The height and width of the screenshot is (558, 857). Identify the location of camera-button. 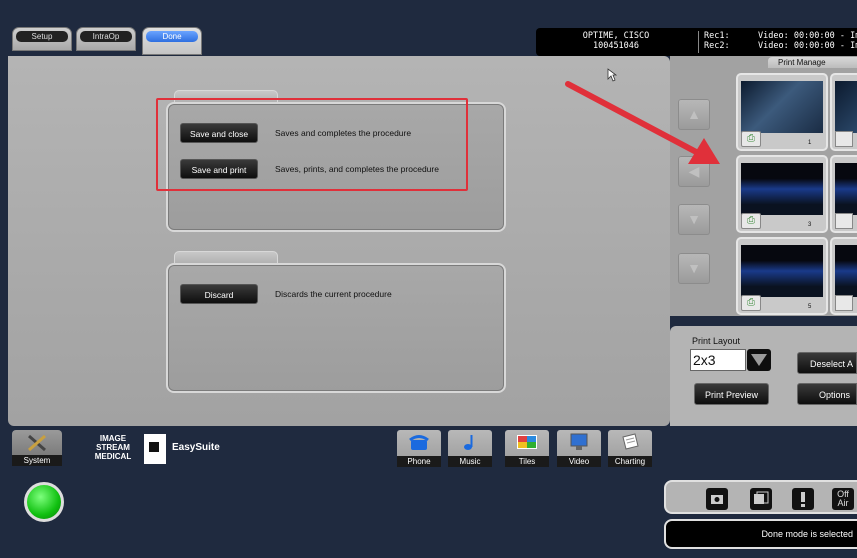
(717, 499).